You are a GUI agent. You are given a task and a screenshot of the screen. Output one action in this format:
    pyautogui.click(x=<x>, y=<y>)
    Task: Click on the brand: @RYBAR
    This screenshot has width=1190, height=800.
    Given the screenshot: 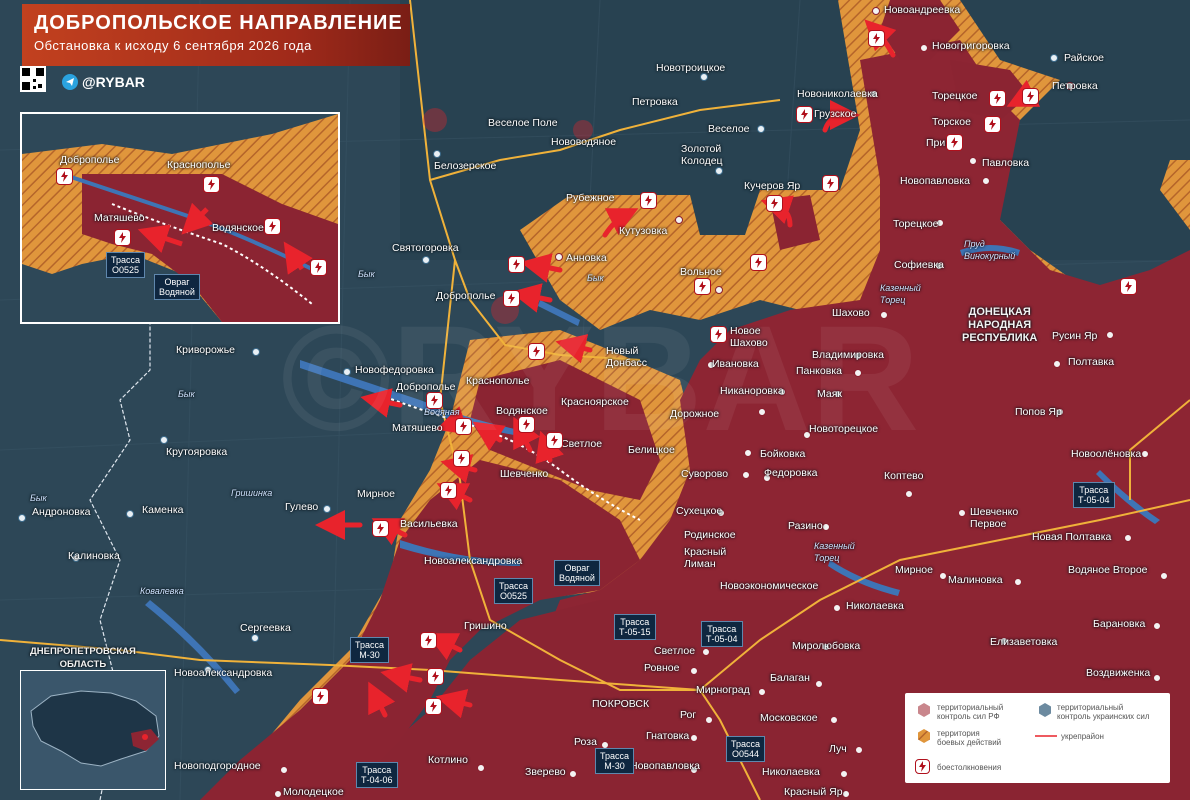 What is the action you would take?
    pyautogui.click(x=103, y=82)
    